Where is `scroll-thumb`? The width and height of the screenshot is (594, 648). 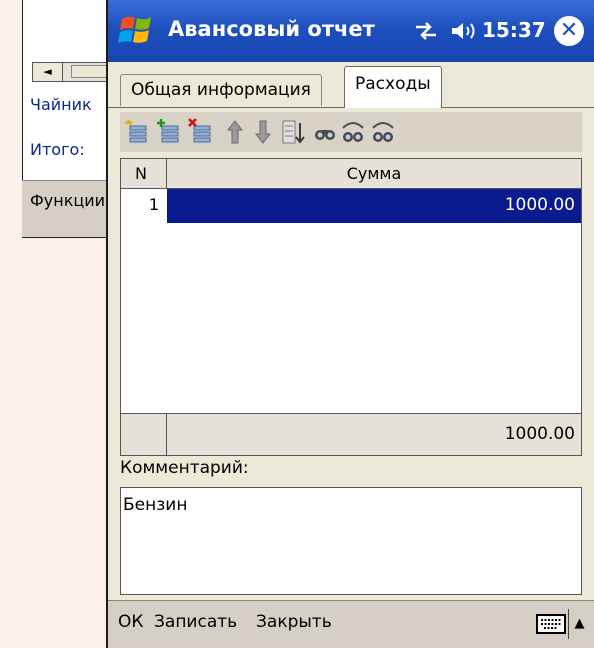
scroll-thumb is located at coordinates (91, 71).